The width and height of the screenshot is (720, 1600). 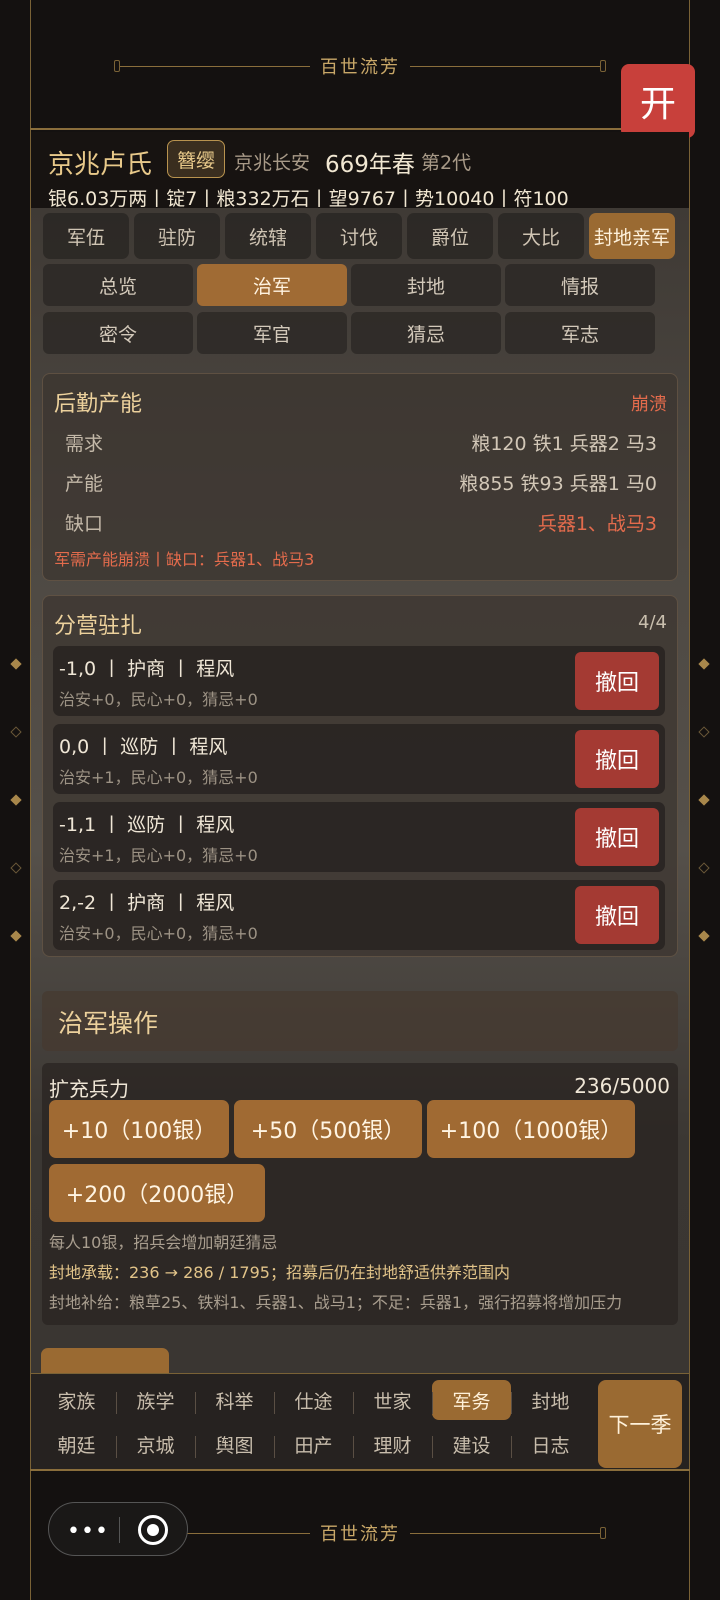 I want to click on nav-exams: 科举, so click(x=234, y=1400).